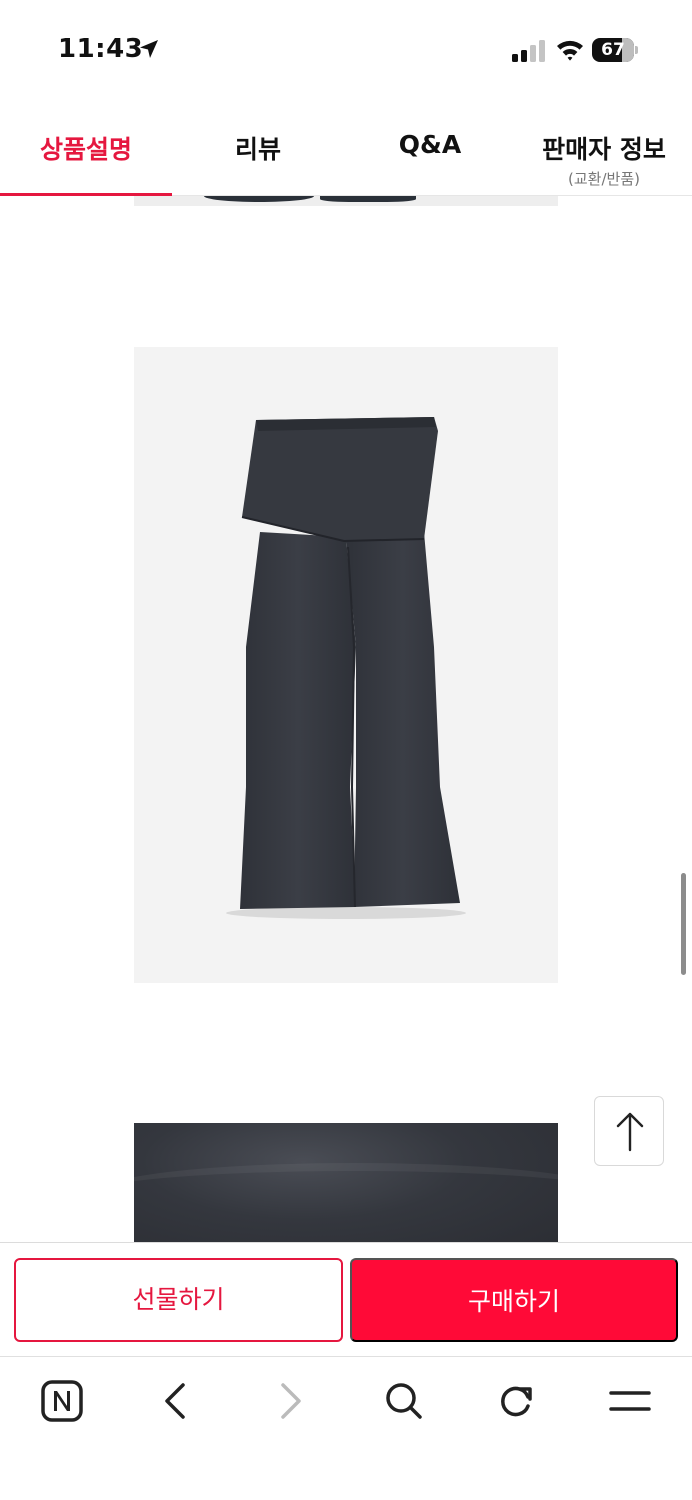 This screenshot has width=692, height=1500. What do you see at coordinates (101, 49) in the screenshot?
I see `status-time: 11:43` at bounding box center [101, 49].